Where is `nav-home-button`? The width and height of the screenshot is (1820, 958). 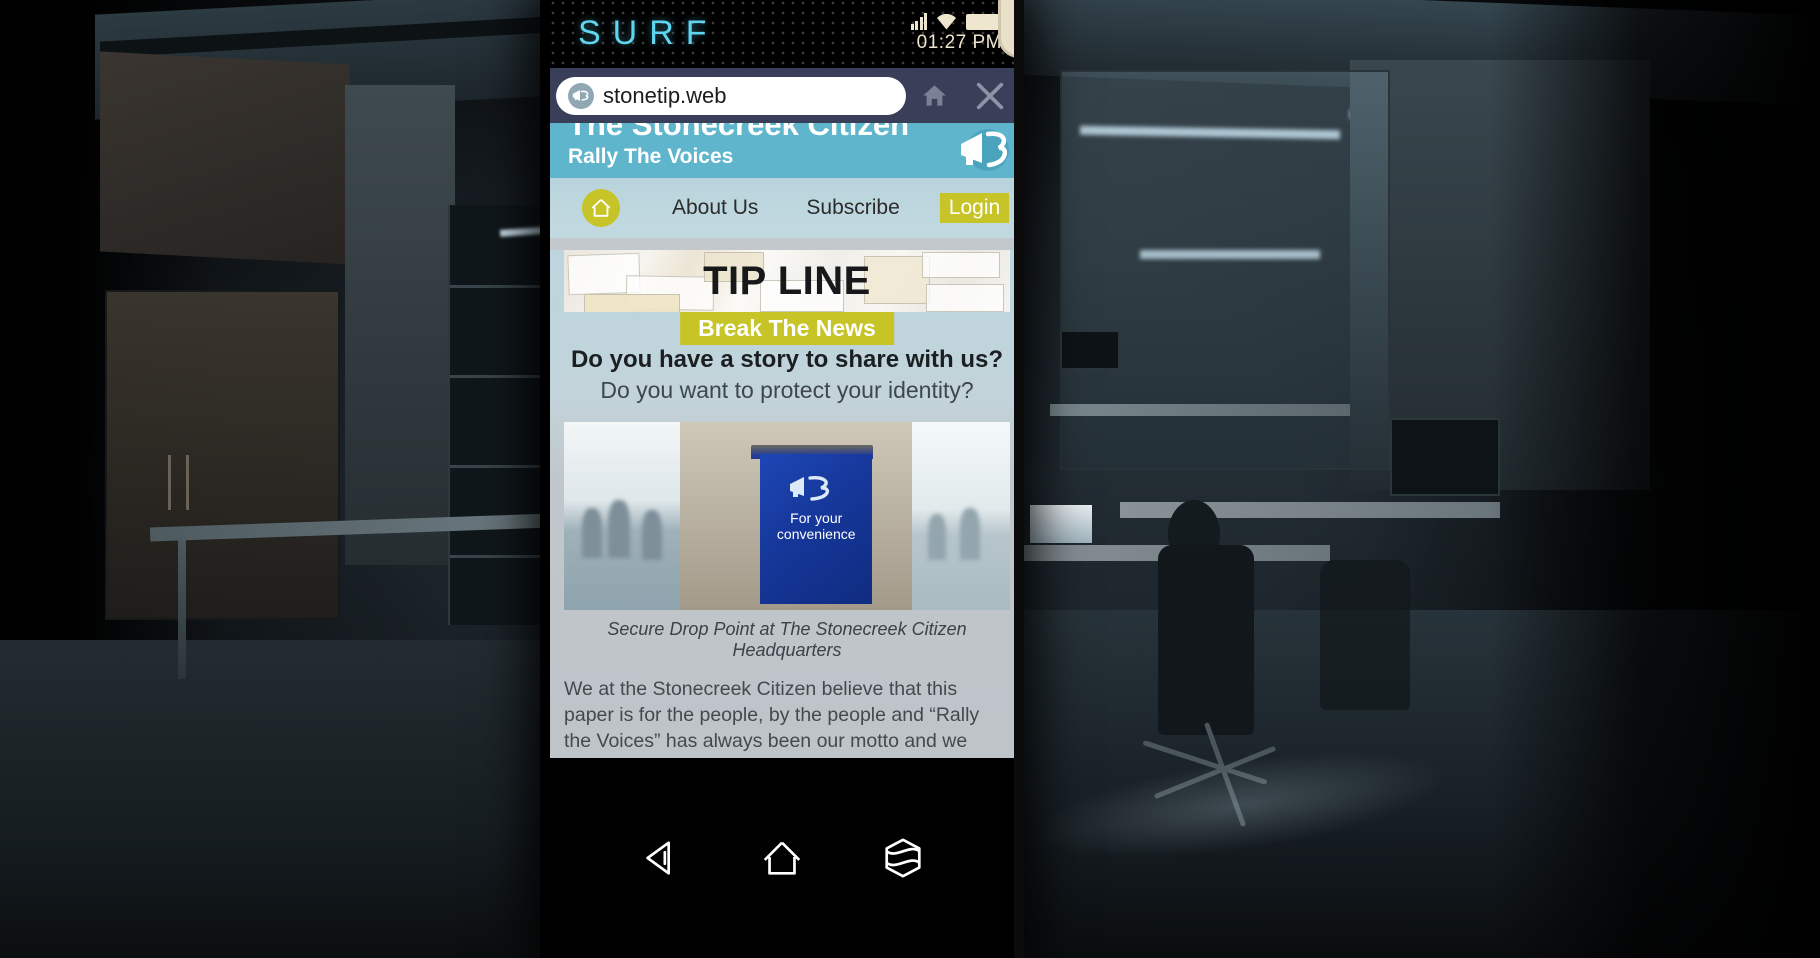 nav-home-button is located at coordinates (601, 208).